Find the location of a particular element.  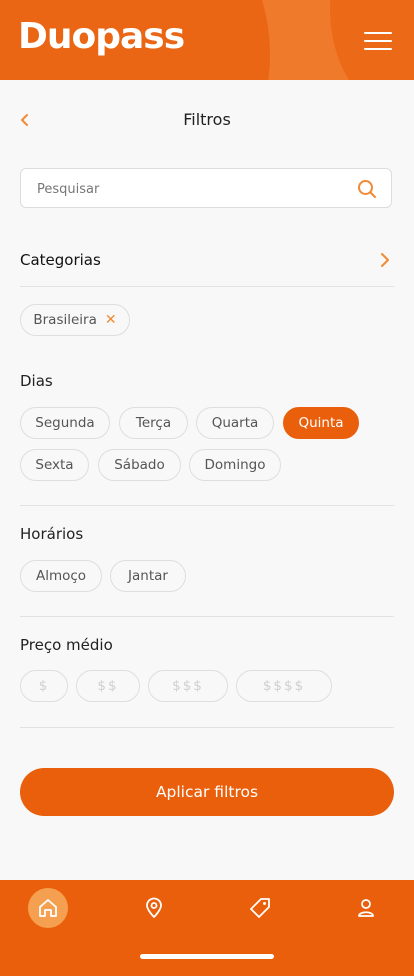

search-input is located at coordinates (192, 189).